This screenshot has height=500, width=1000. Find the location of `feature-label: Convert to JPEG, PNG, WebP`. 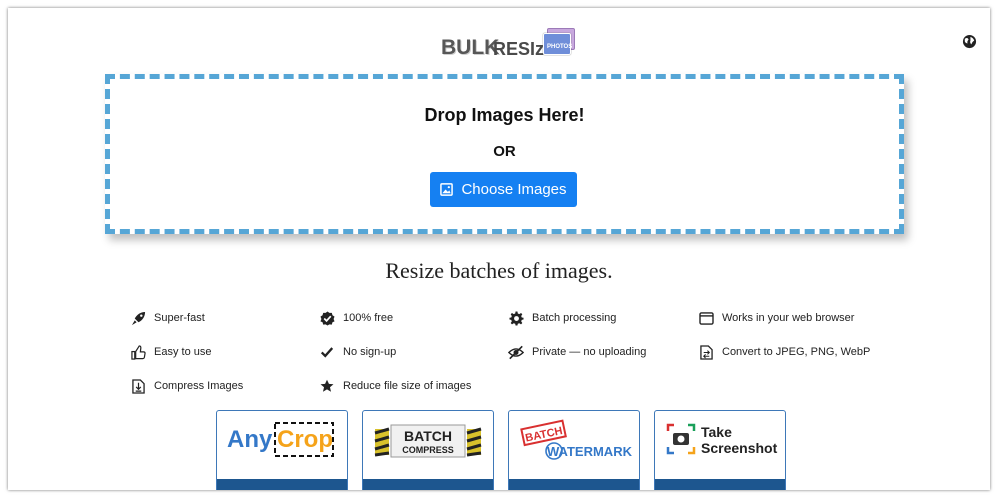

feature-label: Convert to JPEG, PNG, WebP is located at coordinates (796, 352).